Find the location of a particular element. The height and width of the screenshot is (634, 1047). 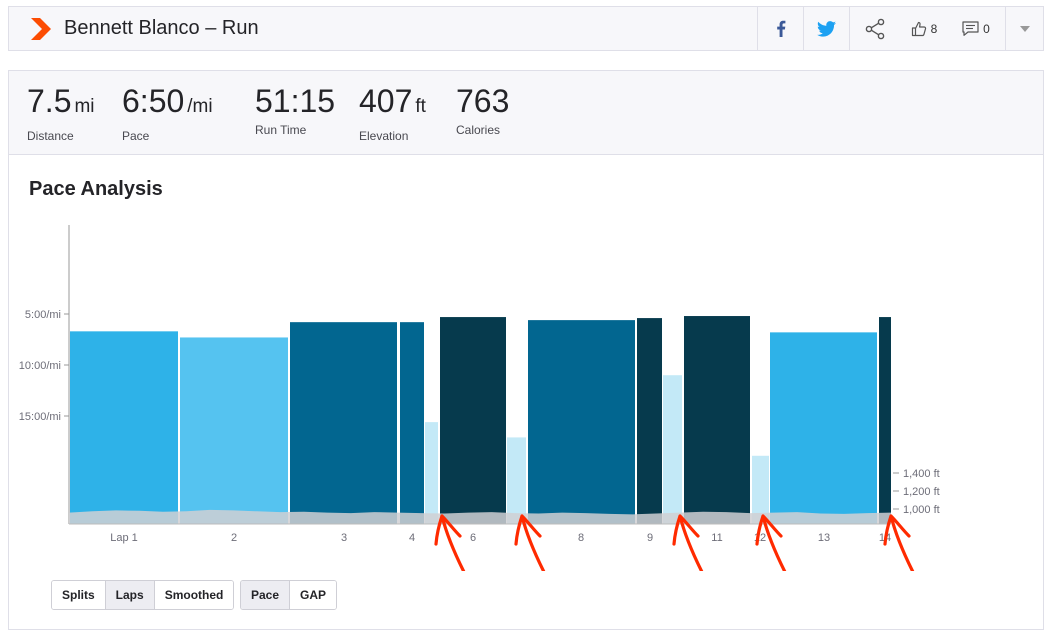

smoothed-button: Smoothed is located at coordinates (194, 595).